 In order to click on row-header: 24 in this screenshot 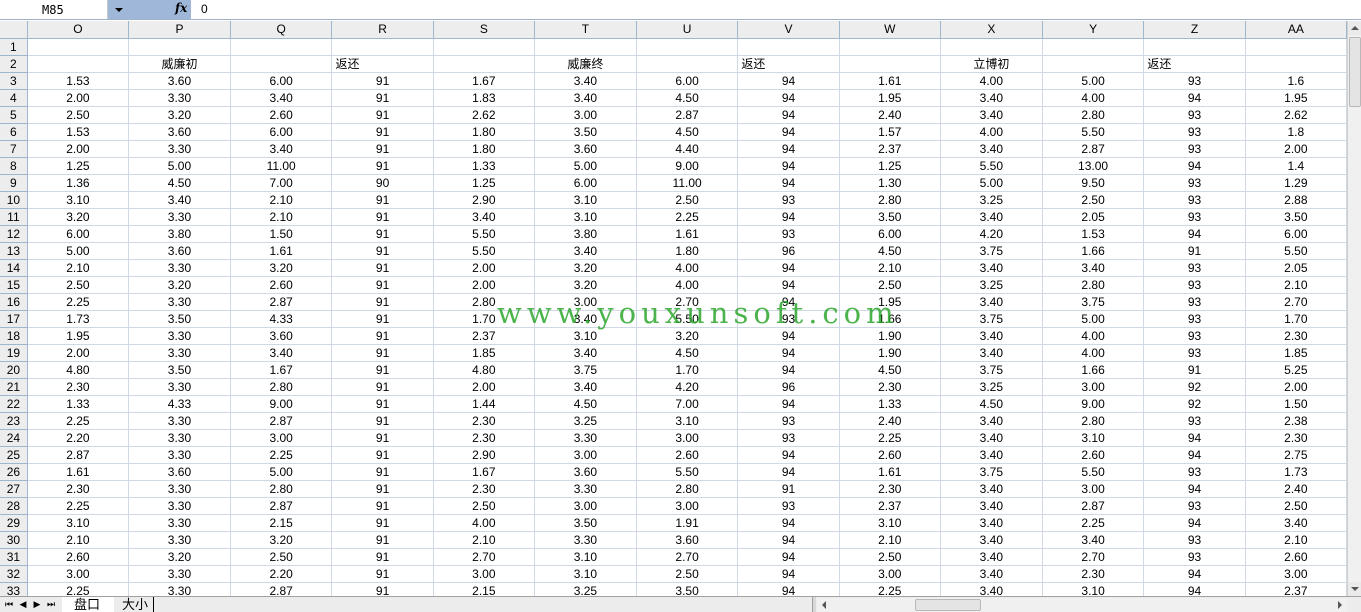, I will do `click(14, 438)`.